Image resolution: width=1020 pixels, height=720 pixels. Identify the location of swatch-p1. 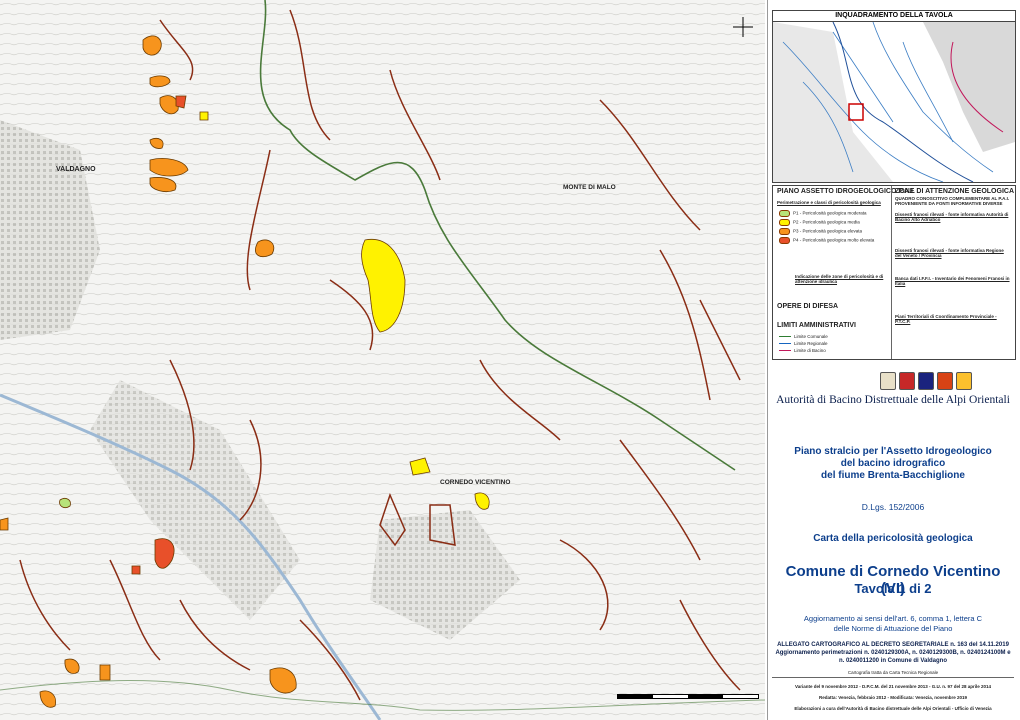
(784, 213).